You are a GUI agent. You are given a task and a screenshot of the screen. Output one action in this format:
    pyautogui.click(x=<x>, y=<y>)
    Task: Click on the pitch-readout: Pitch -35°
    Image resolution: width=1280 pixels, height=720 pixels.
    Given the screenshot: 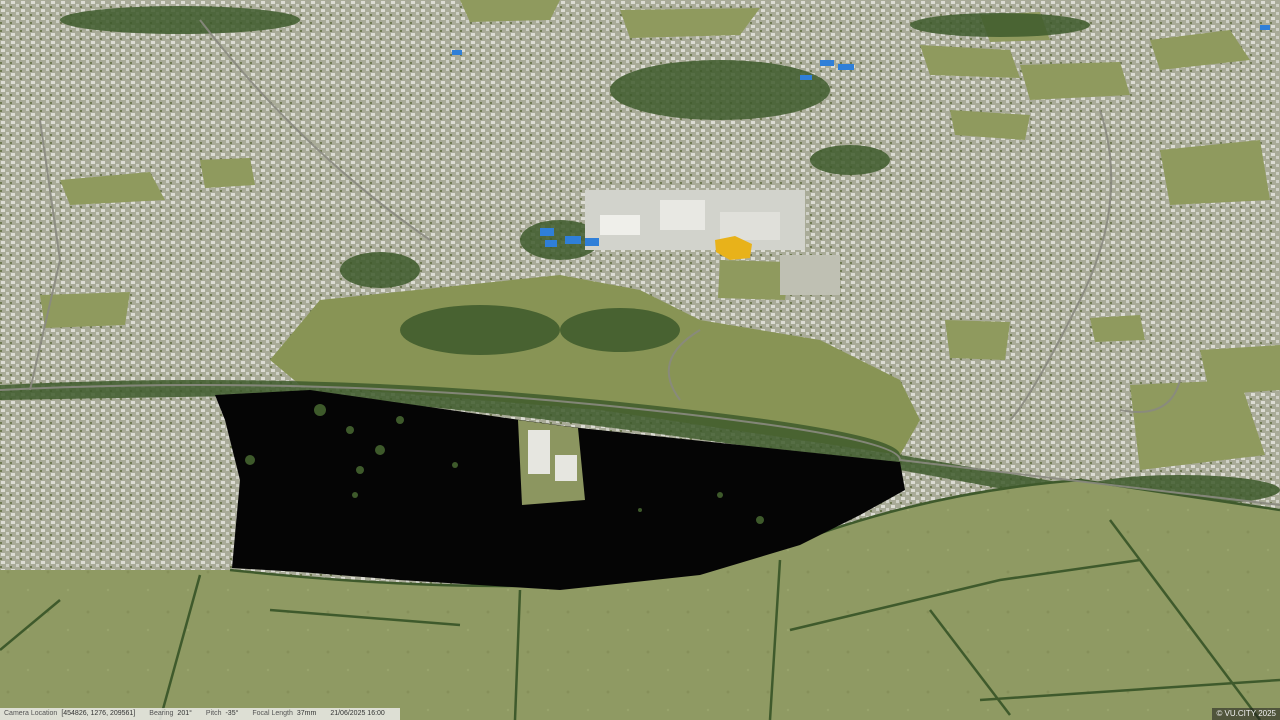 What is the action you would take?
    pyautogui.click(x=222, y=714)
    